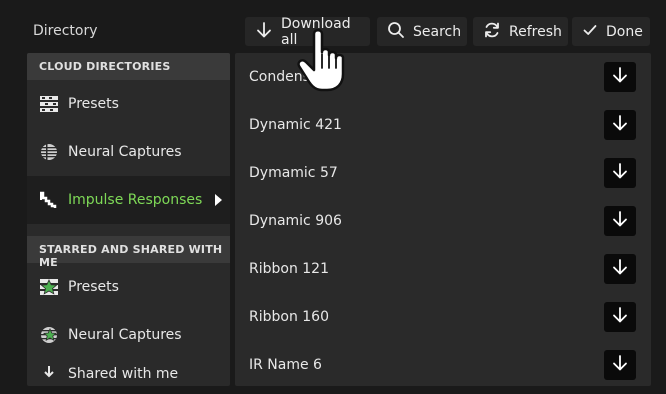 Image resolution: width=666 pixels, height=394 pixels. Describe the element at coordinates (128, 66) in the screenshot. I see `section-header-cloud: CLOUD DIRECTORIES` at that location.